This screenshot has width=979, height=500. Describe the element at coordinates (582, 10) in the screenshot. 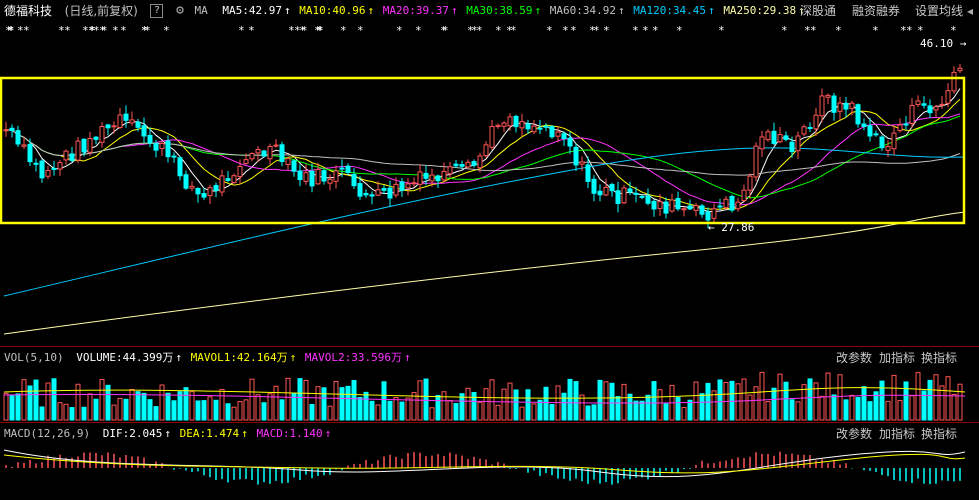

I see `ma60-value: MA60:34.92` at that location.